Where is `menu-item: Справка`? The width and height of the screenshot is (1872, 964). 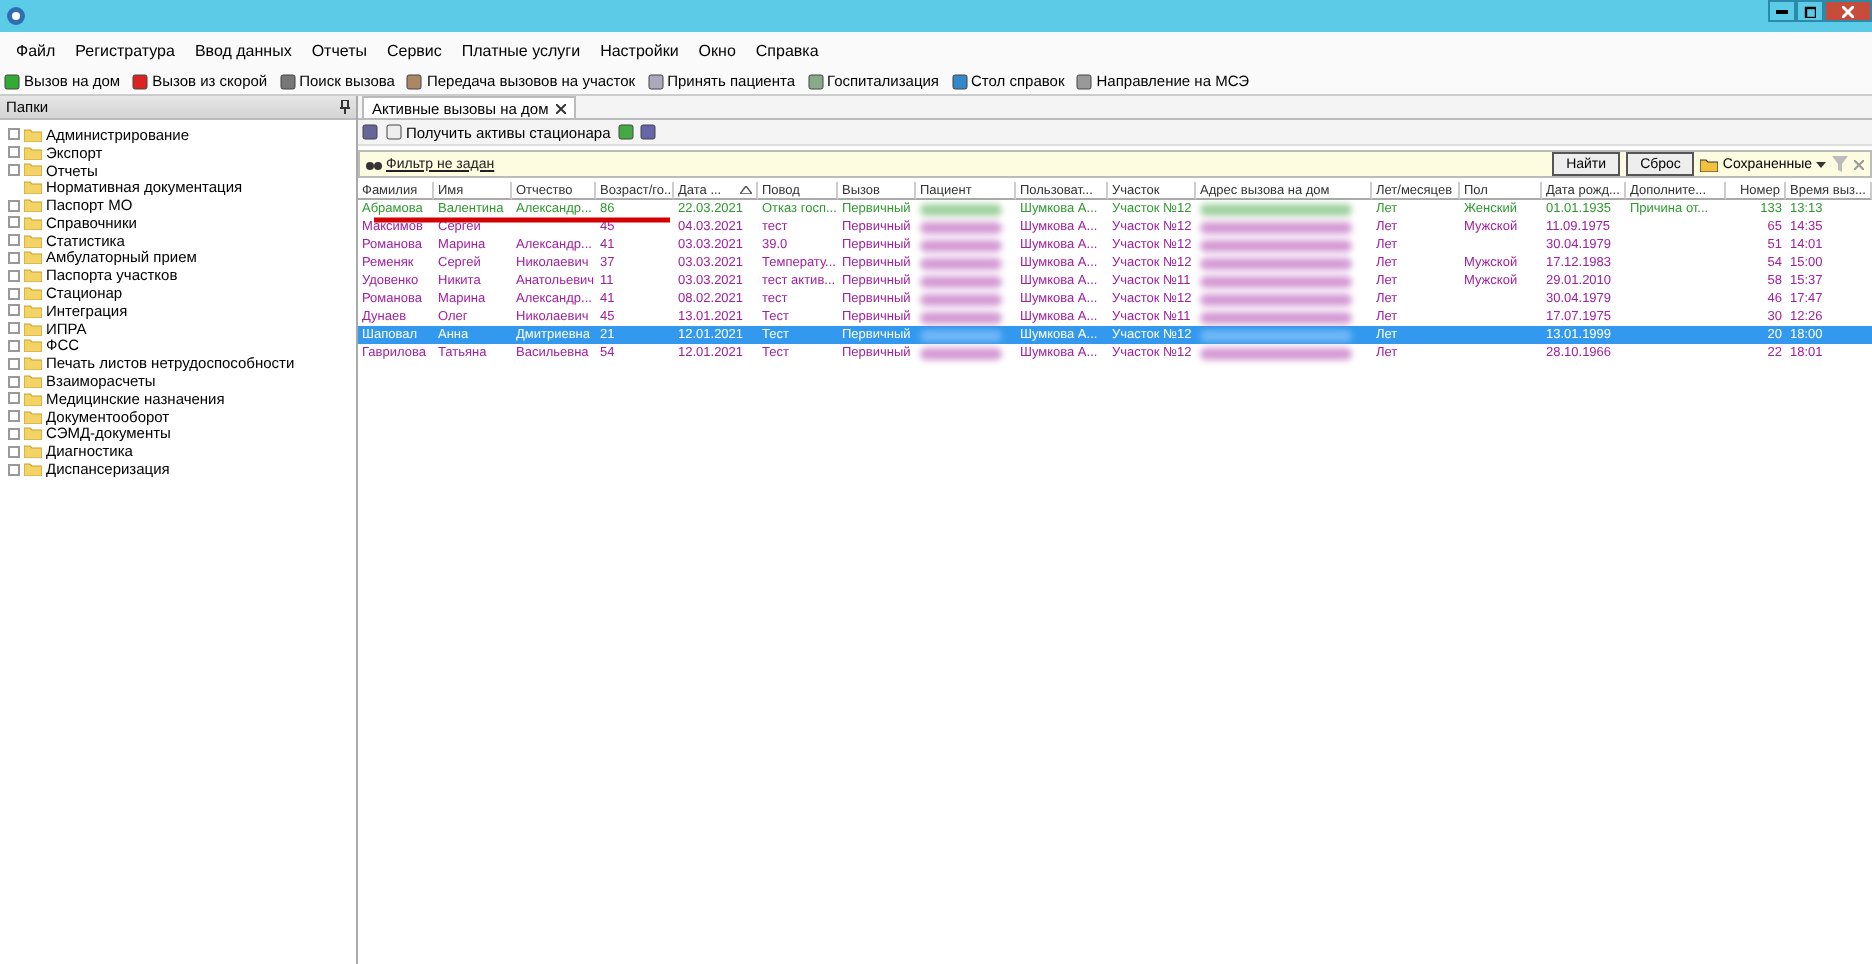
menu-item: Справка is located at coordinates (787, 50).